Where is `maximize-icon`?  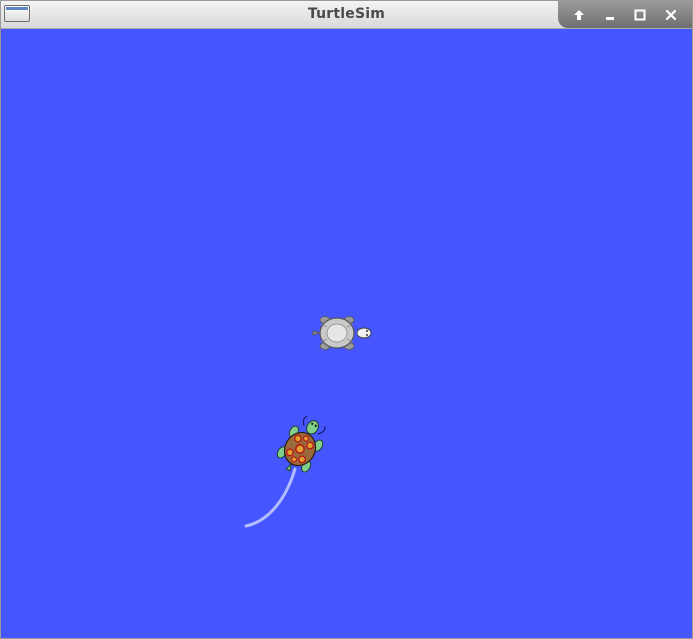 maximize-icon is located at coordinates (640, 14).